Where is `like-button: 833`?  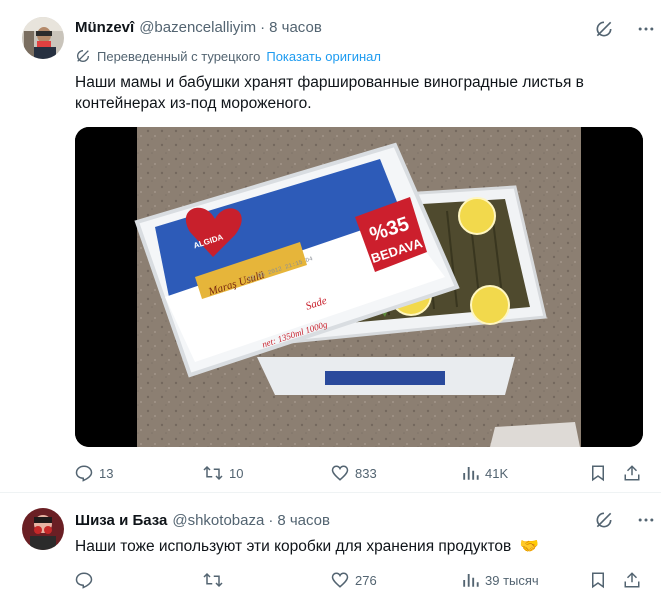 like-button: 833 is located at coordinates (354, 473).